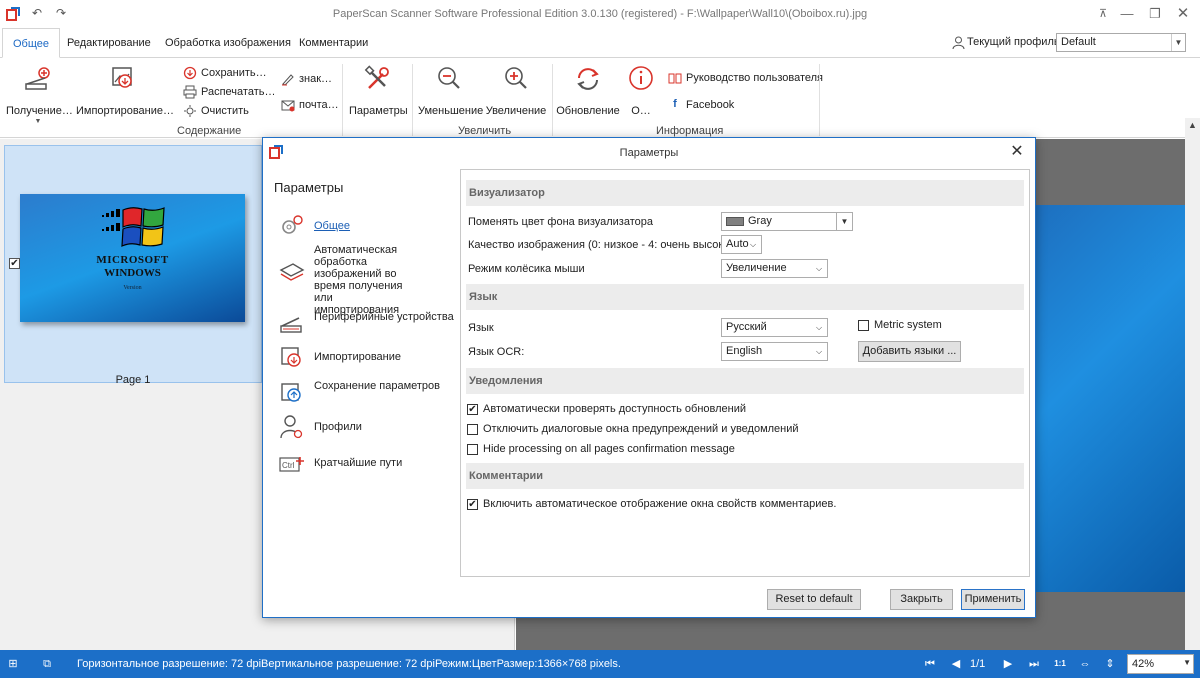 This screenshot has height=678, width=1200. Describe the element at coordinates (774, 351) in the screenshot. I see `ocr-language-select: English ⌵` at that location.